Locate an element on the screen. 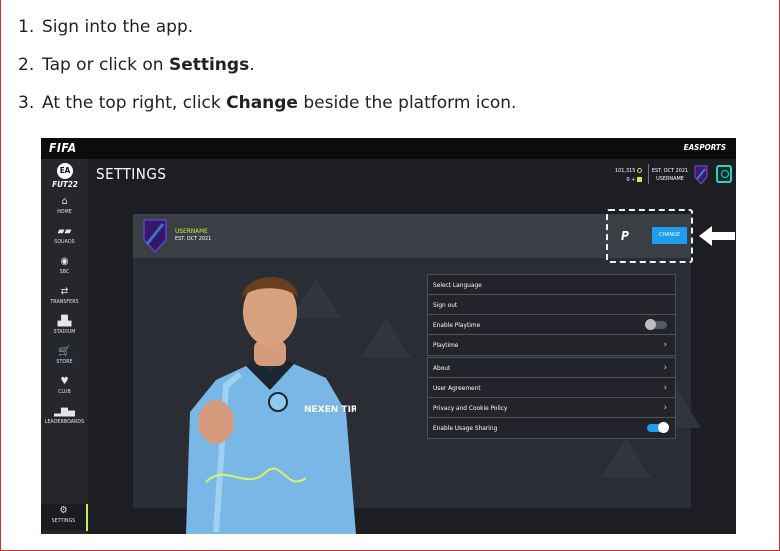 This screenshot has height=551, width=780. menu-item-user-agreement: User Agreement › is located at coordinates (551, 388).